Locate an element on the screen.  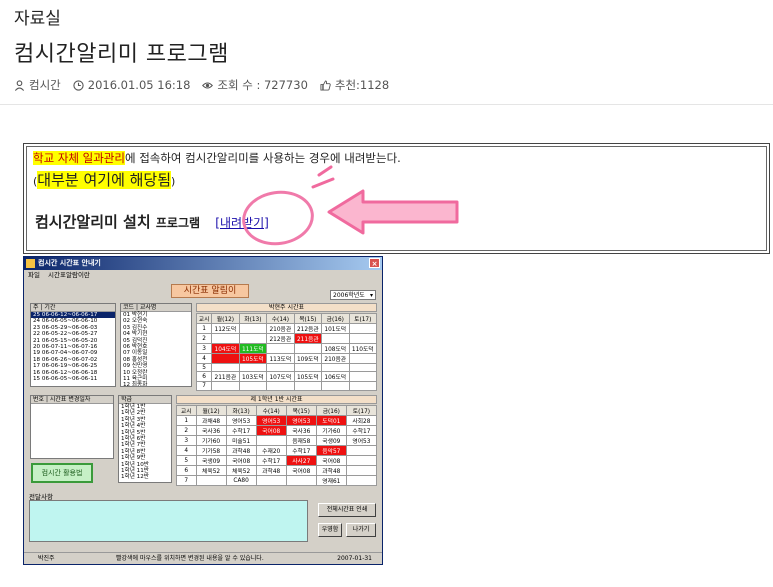
menu-help: 시간표알람이란 is located at coordinates (69, 275).